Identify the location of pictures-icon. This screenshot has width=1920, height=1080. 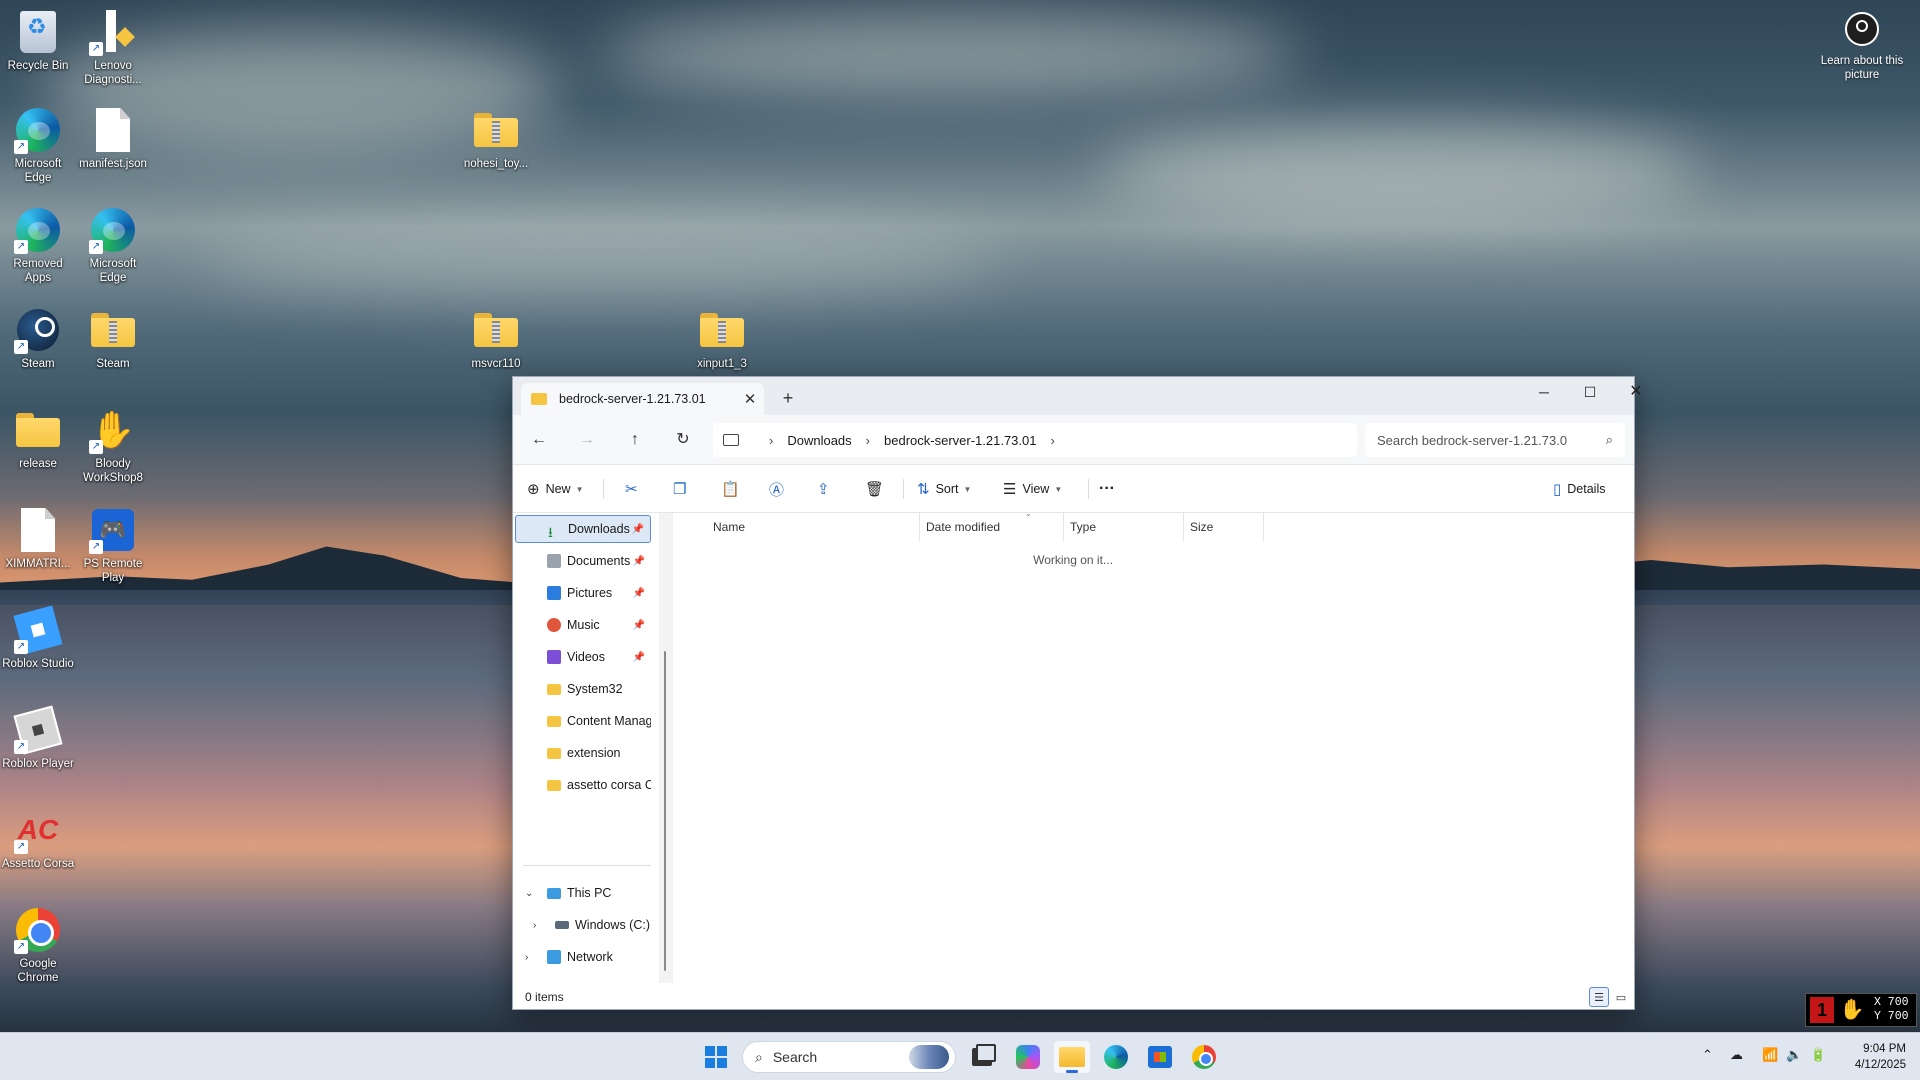
(554, 593).